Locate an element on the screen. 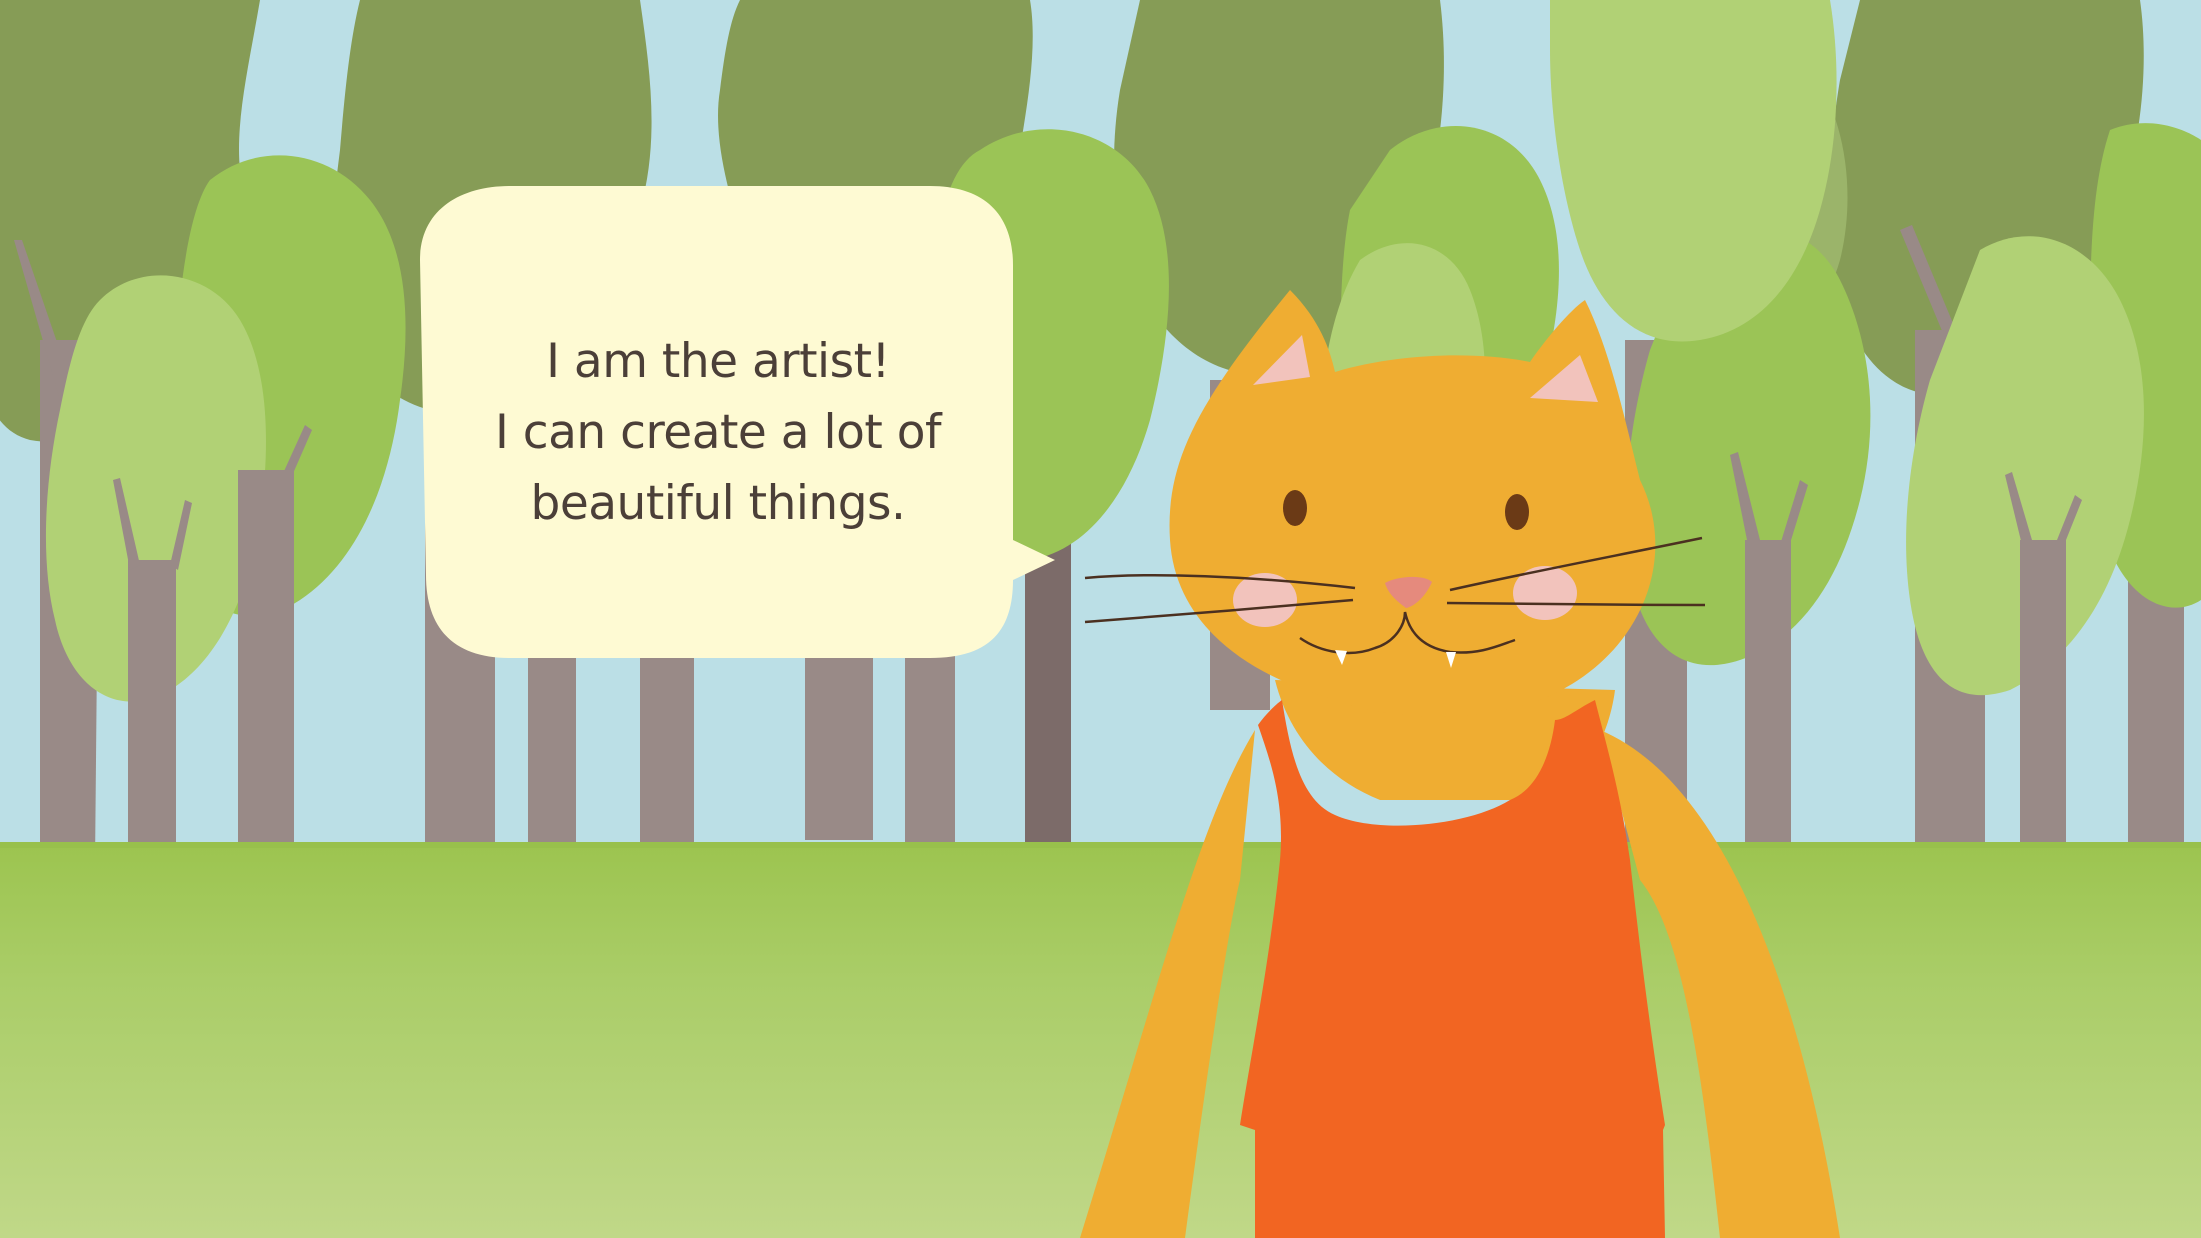 This screenshot has width=2201, height=1238. grass-edge is located at coordinates (1100, 845).